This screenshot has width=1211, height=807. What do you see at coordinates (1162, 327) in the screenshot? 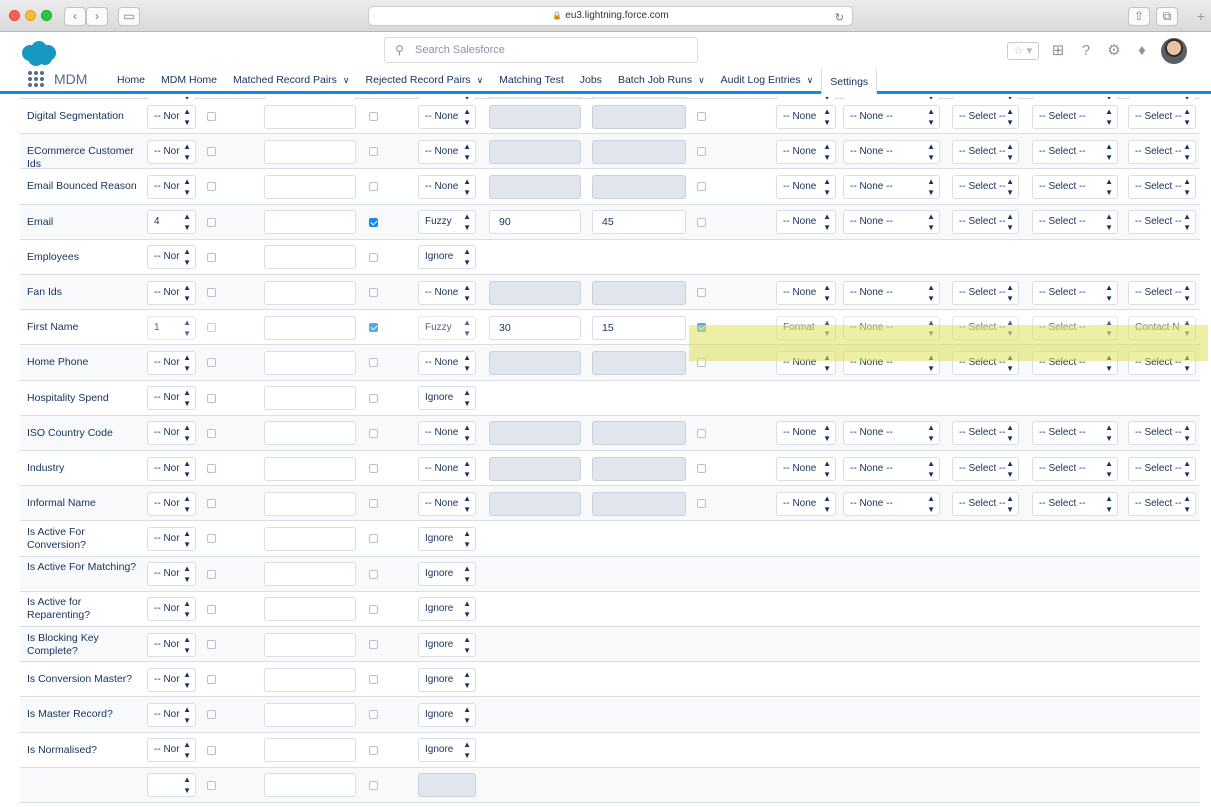
I see `select-3: Contact N ▲ ▼` at bounding box center [1162, 327].